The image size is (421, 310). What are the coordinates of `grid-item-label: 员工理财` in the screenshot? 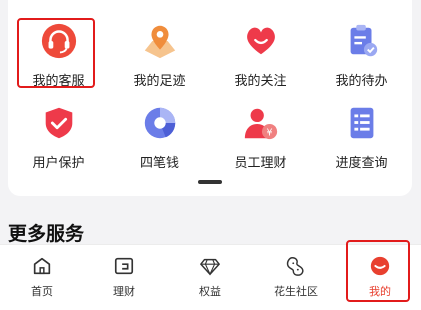 It's located at (260, 163).